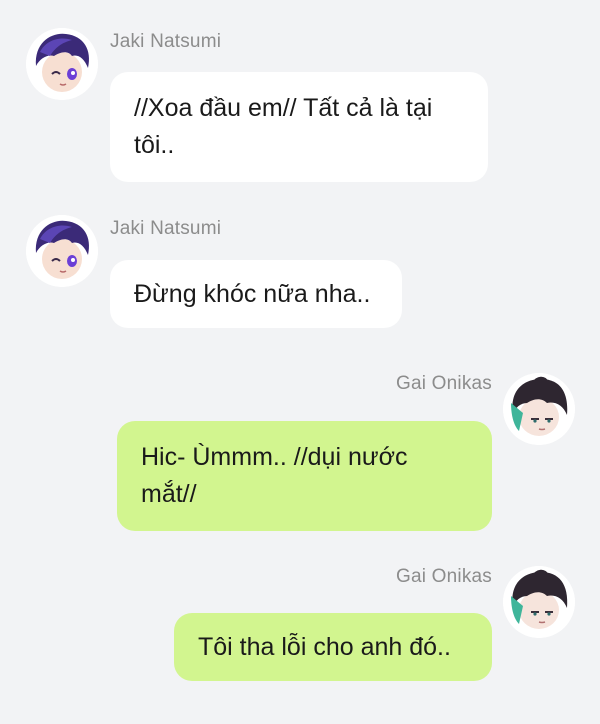 This screenshot has width=600, height=724. I want to click on message-bubble: Đừng khóc nữa nha.., so click(256, 294).